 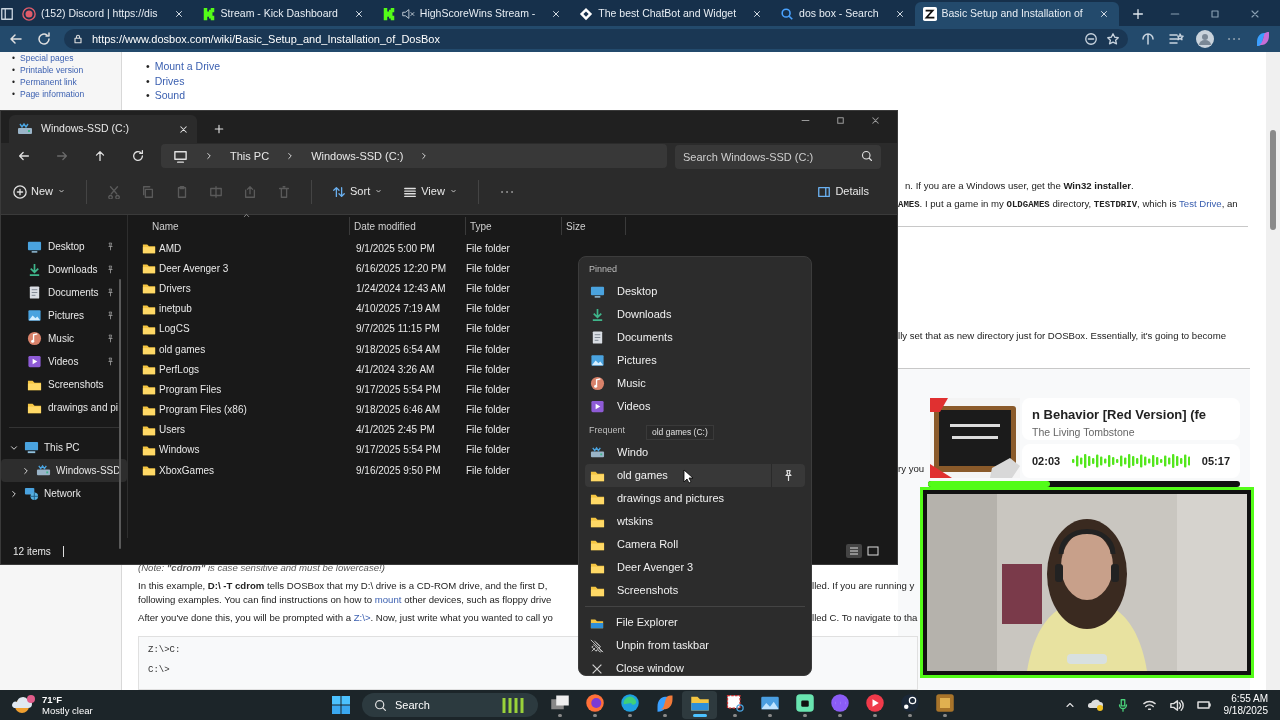 I want to click on weather-condition: Mostly clear, so click(x=67, y=710).